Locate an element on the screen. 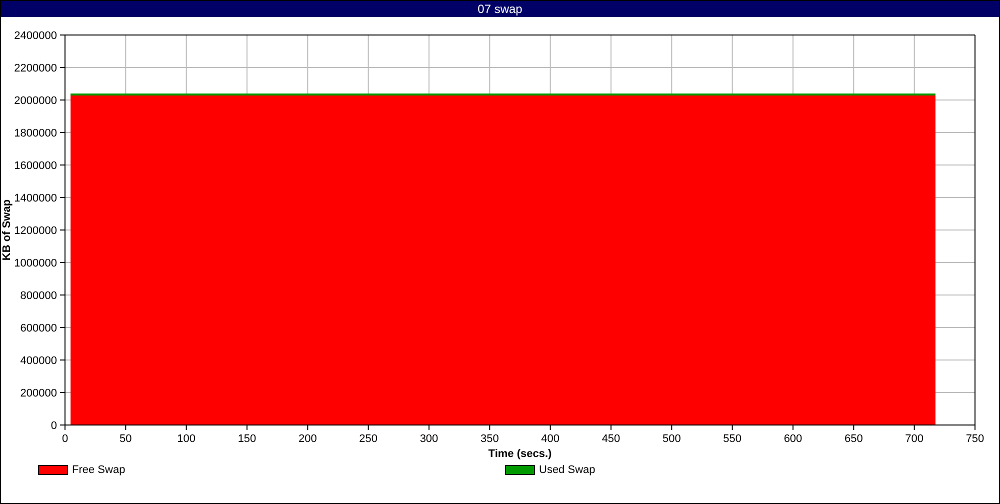 The width and height of the screenshot is (1000, 504). legend-label: Used Swap is located at coordinates (567, 470).